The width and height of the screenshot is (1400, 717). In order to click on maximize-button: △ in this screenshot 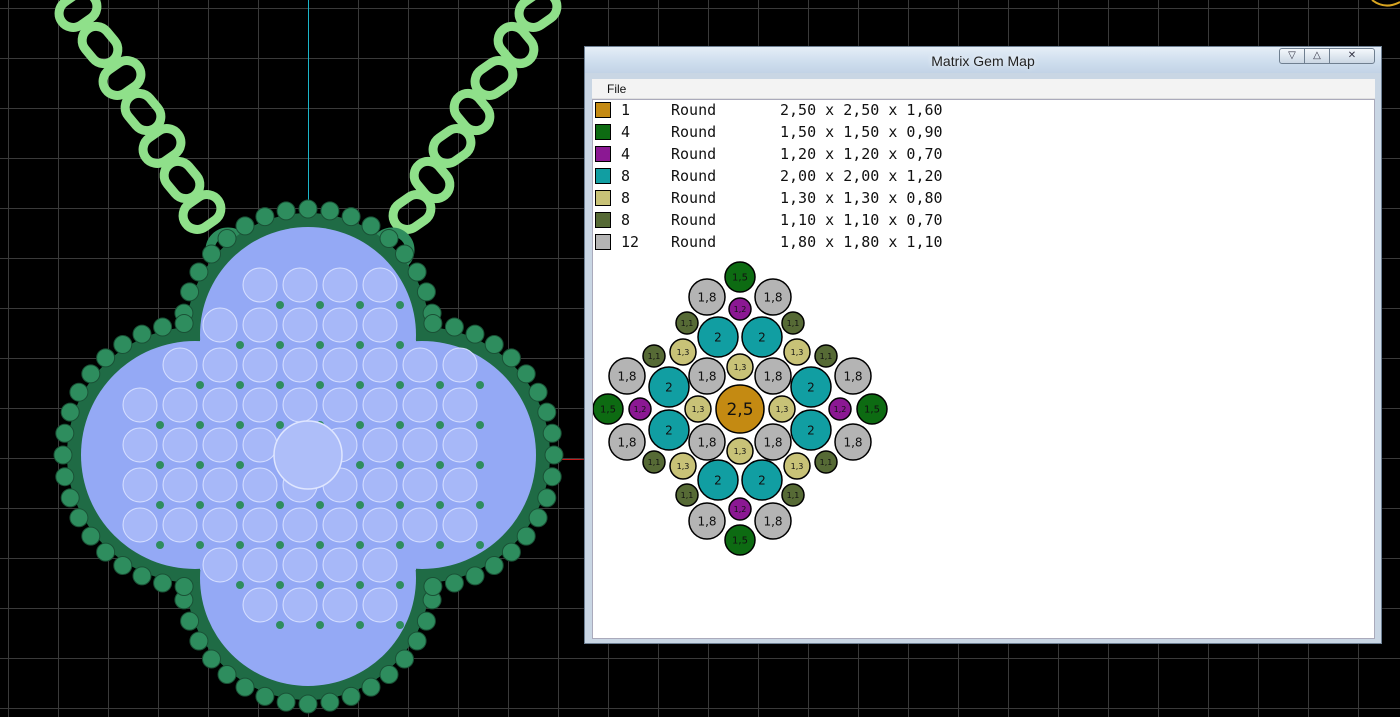, I will do `click(1317, 56)`.